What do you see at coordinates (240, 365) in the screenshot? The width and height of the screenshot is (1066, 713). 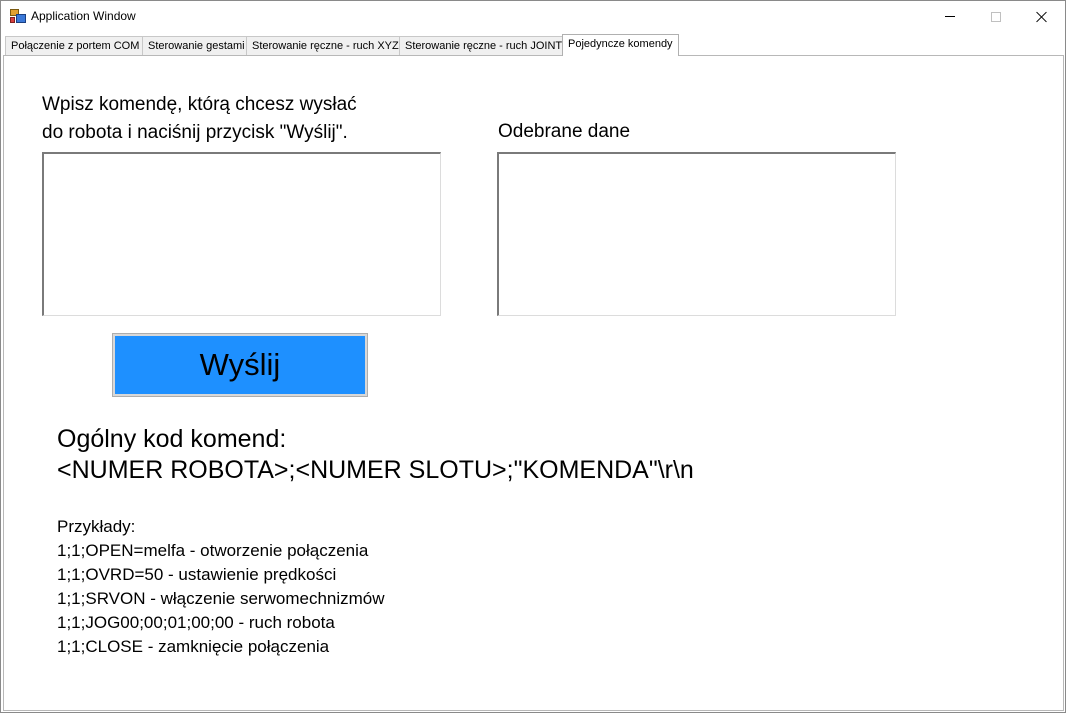 I see `send-button: Wyślij` at bounding box center [240, 365].